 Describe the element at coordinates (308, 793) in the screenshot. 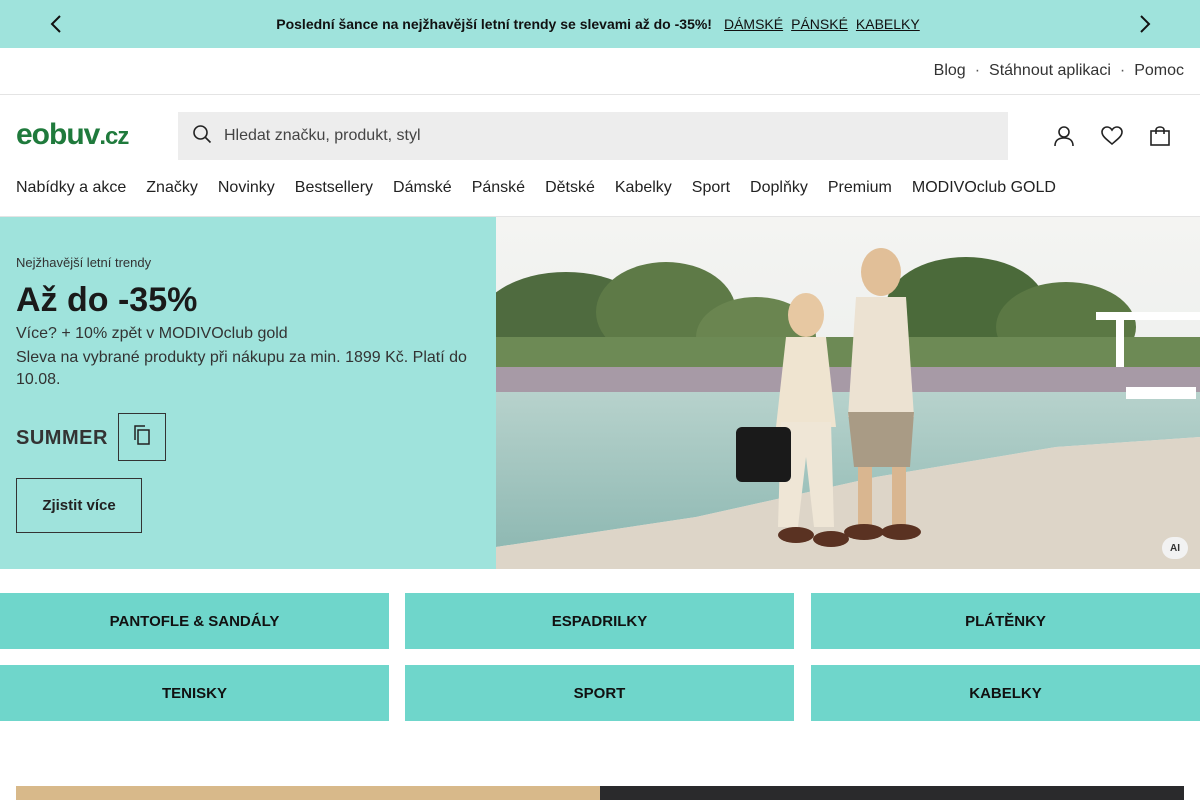

I see `promo-banner-left` at that location.